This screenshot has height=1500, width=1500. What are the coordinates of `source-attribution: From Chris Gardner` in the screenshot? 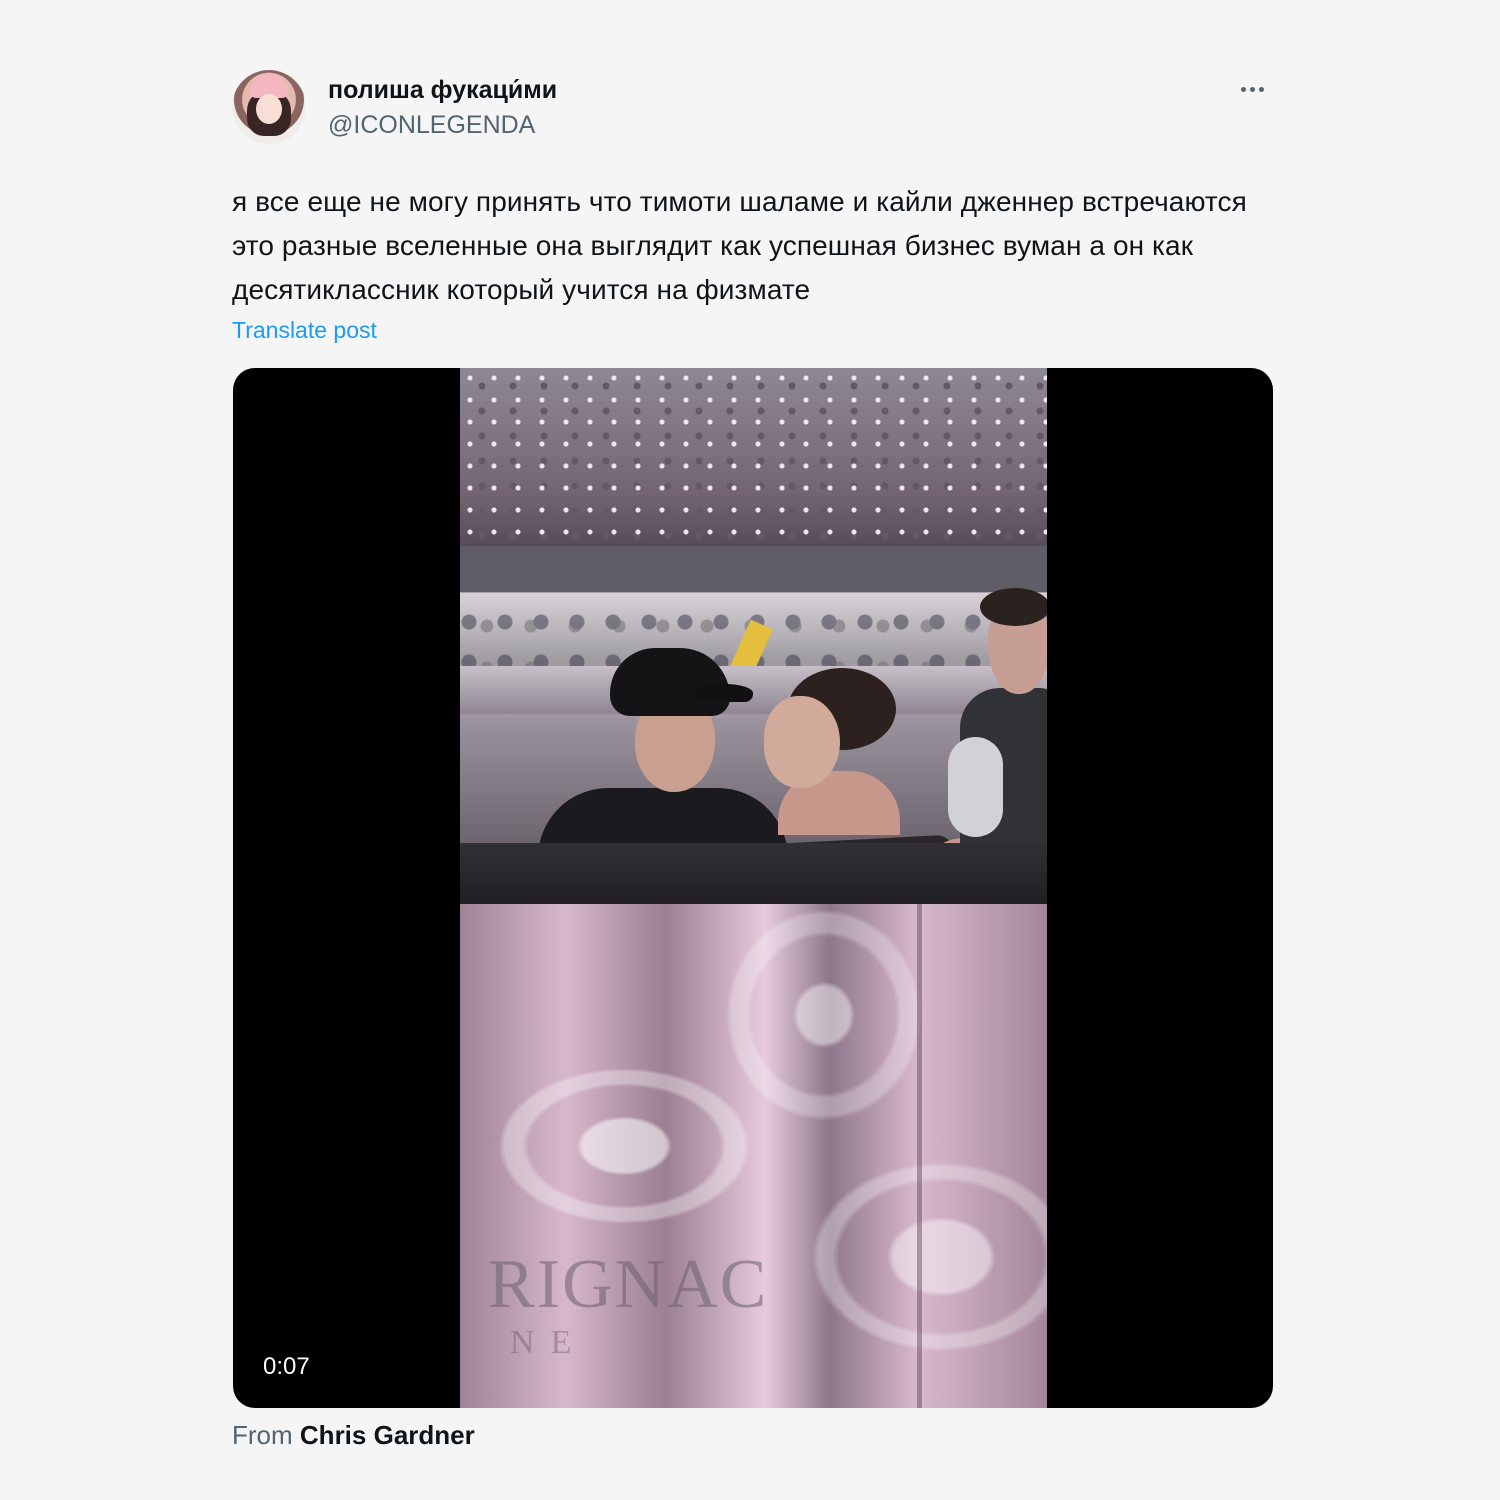 It's located at (353, 1435).